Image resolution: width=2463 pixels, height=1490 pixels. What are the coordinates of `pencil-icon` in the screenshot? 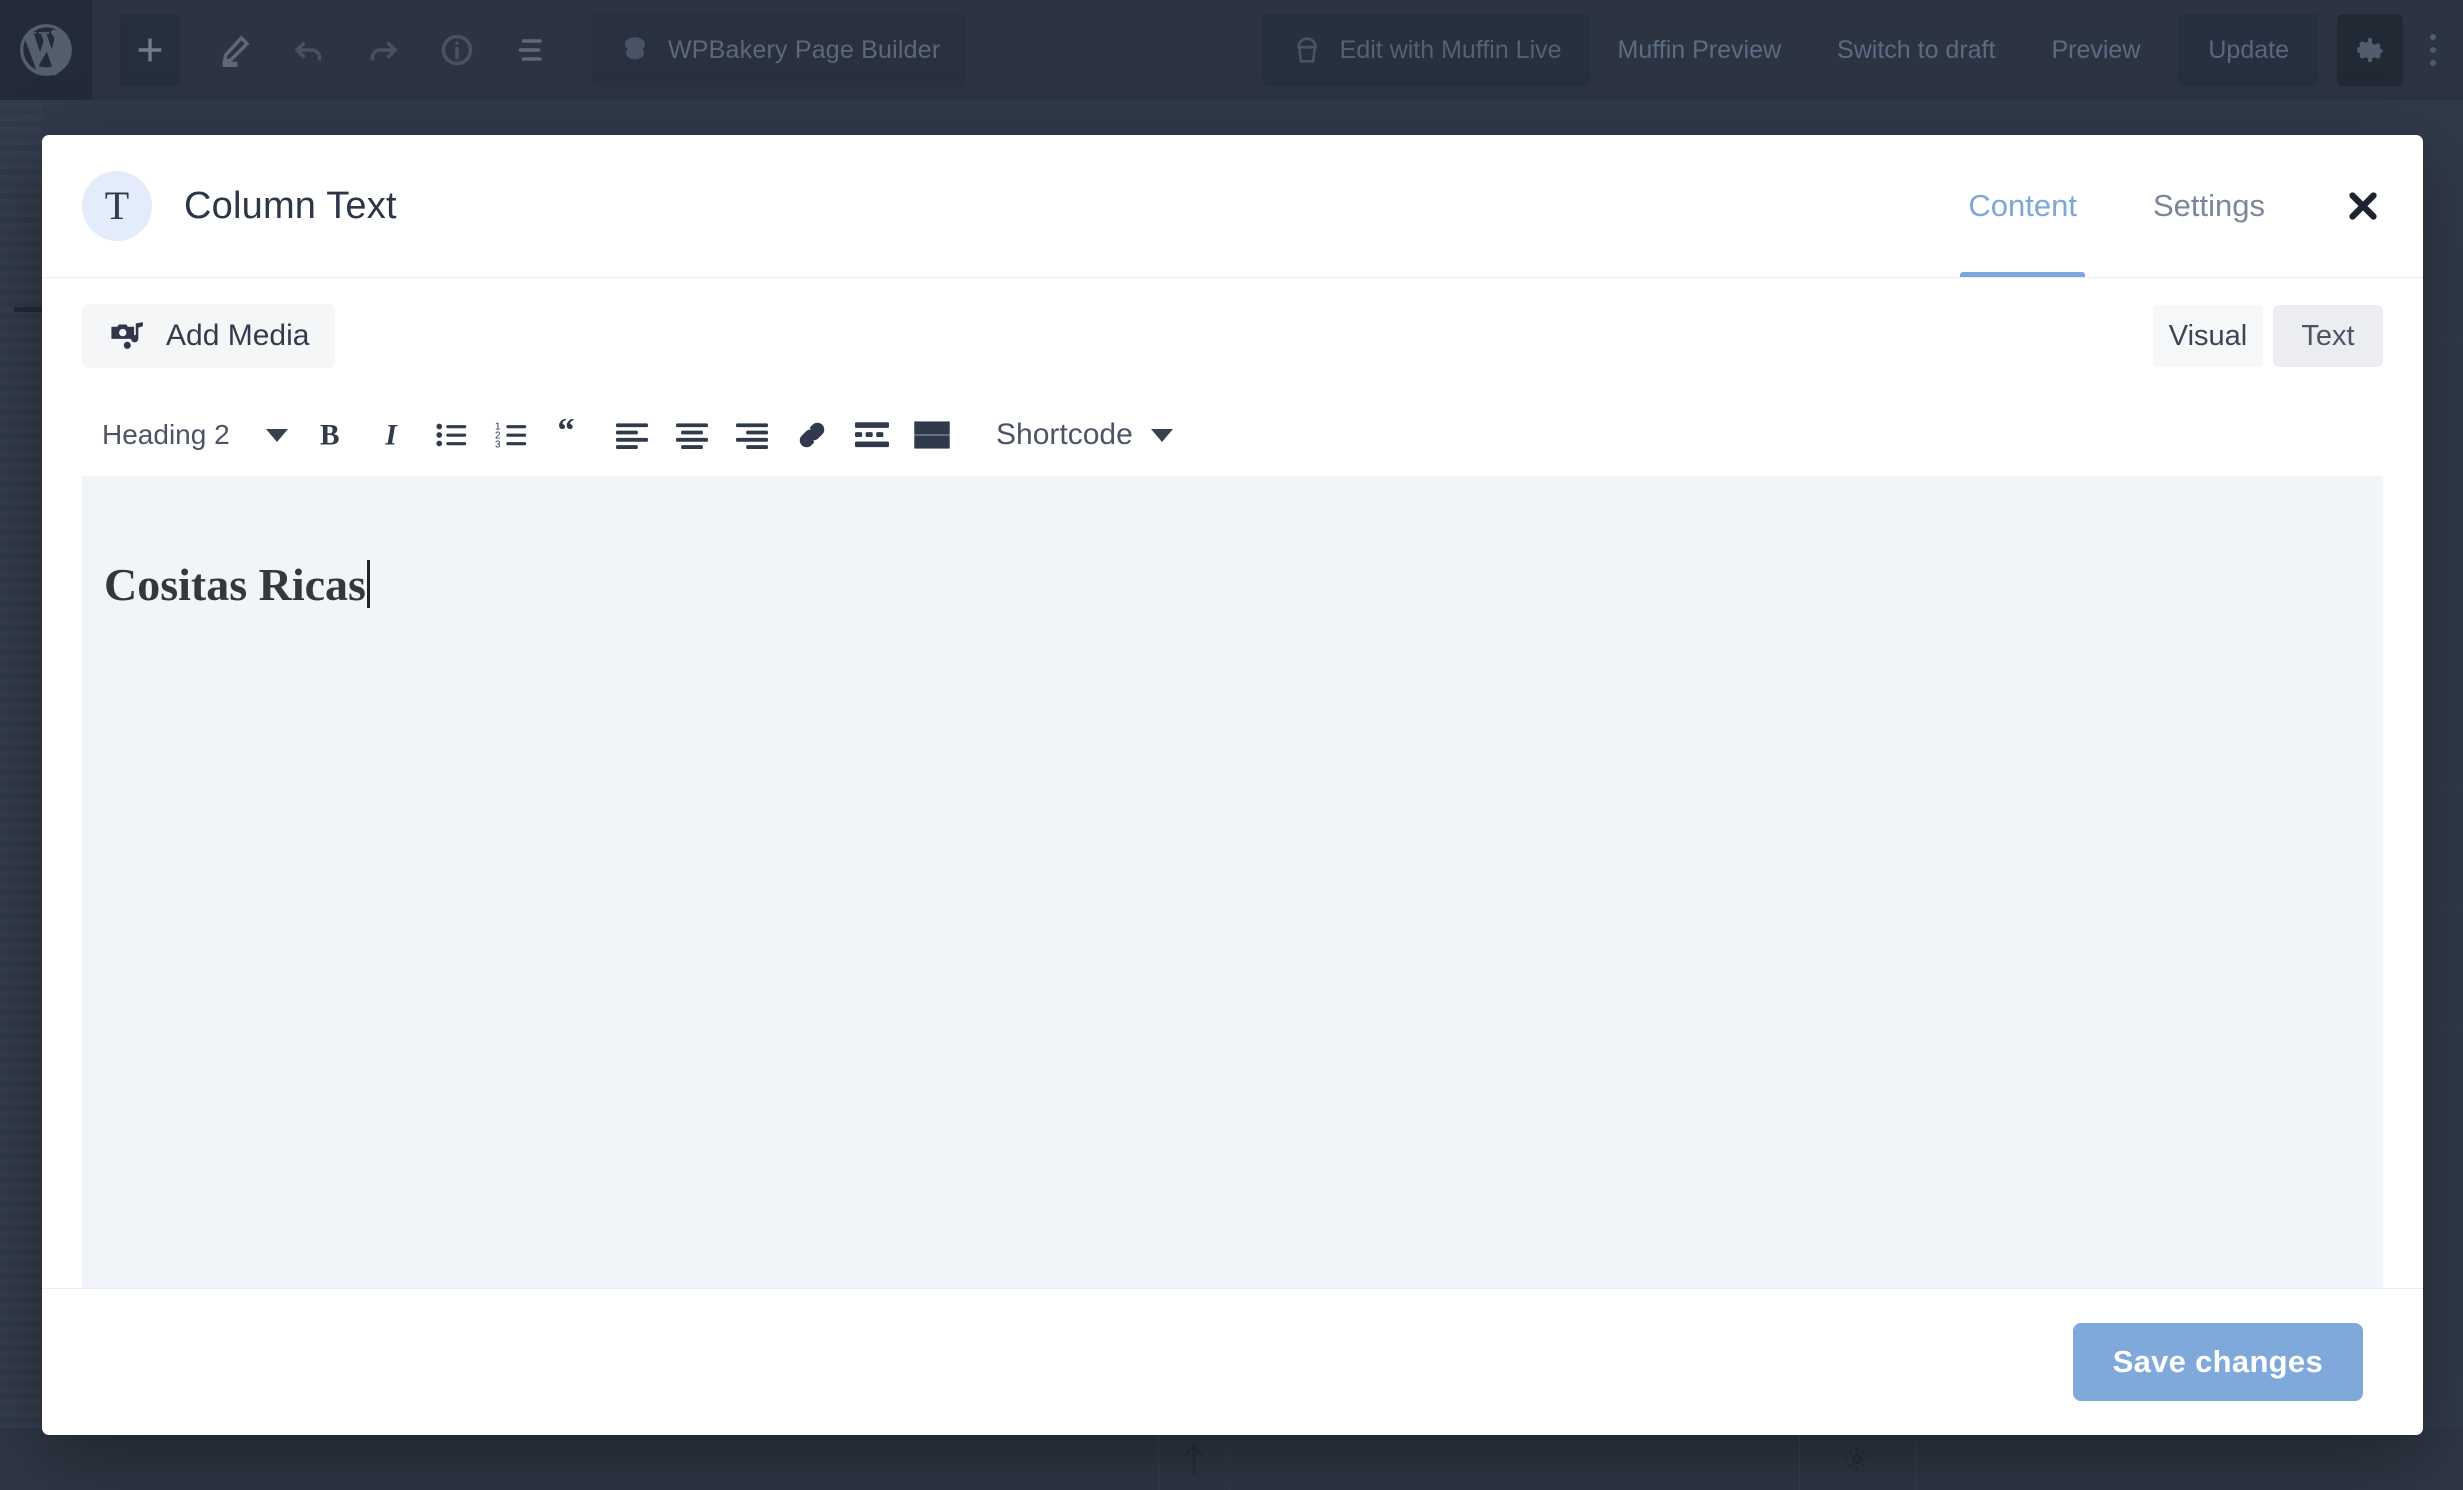 It's located at (236, 51).